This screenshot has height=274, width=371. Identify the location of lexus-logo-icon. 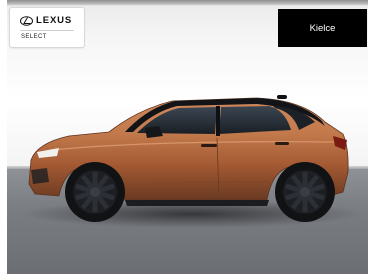
(26, 21).